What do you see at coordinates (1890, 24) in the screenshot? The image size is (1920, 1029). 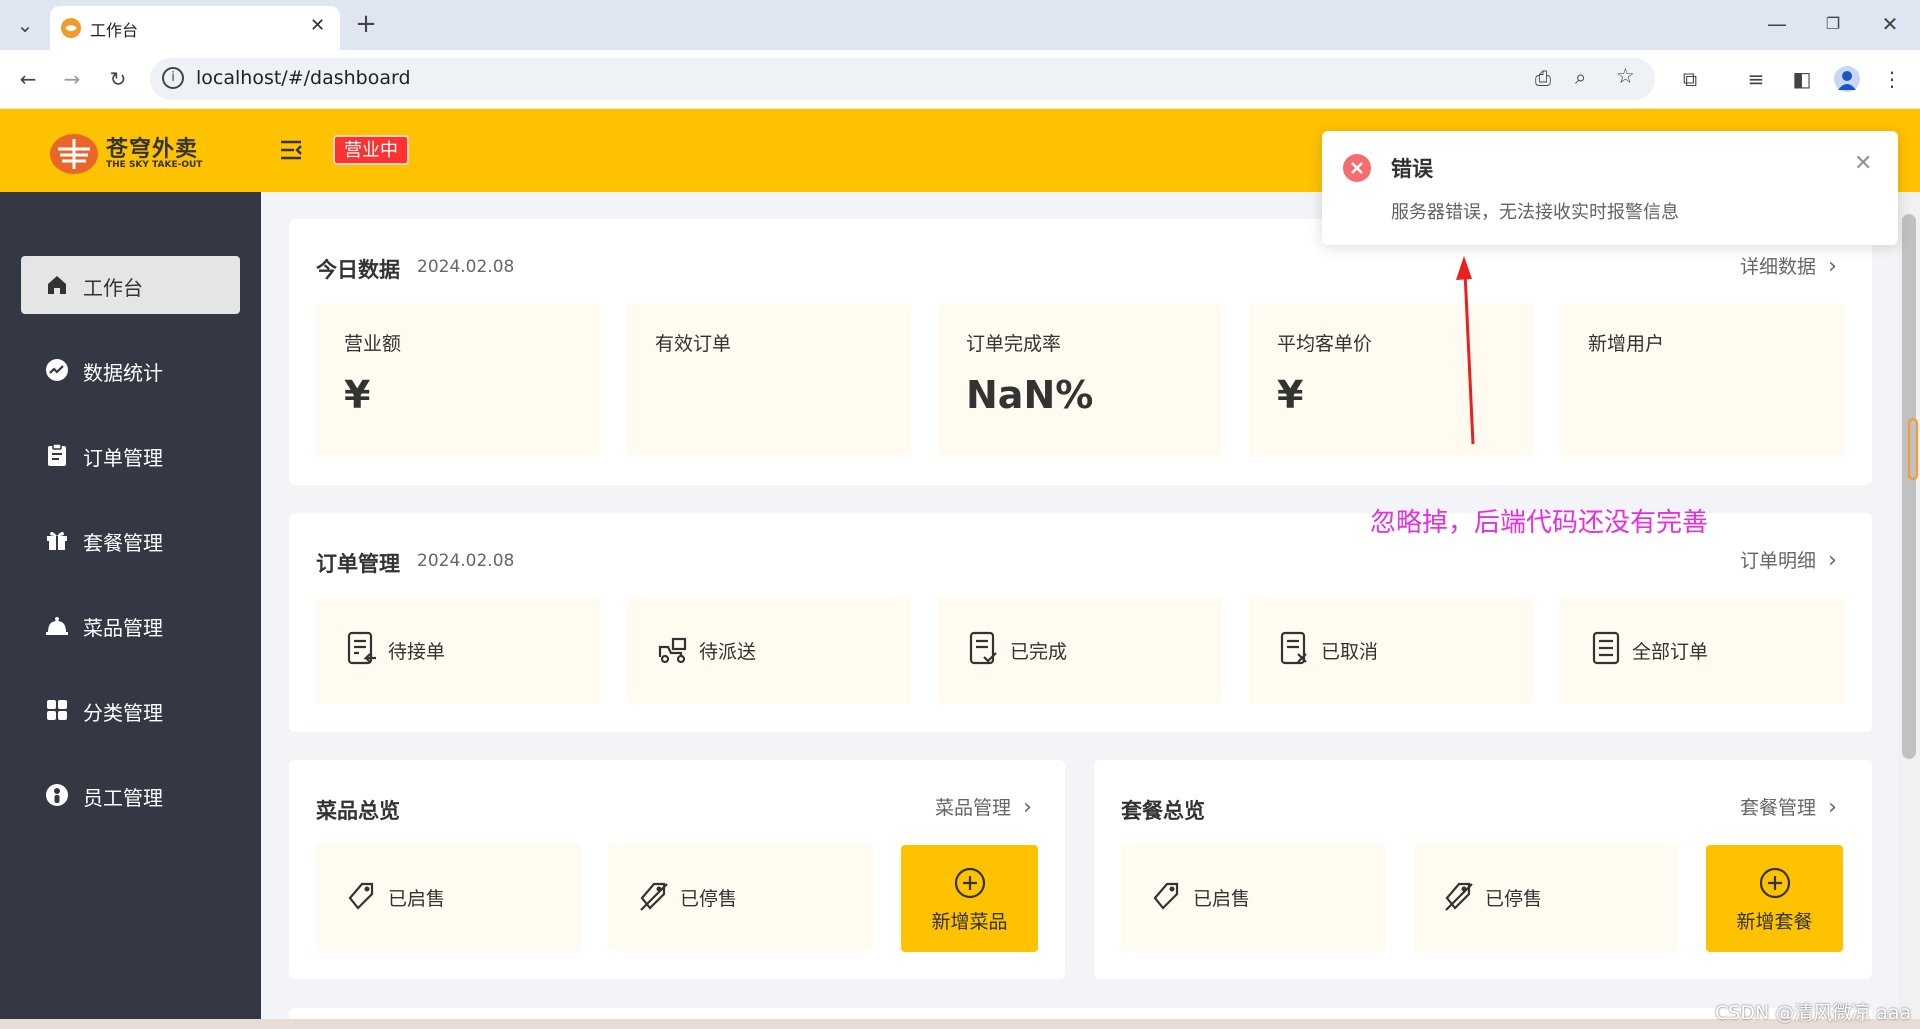 I see `close-window-icon: ✕` at bounding box center [1890, 24].